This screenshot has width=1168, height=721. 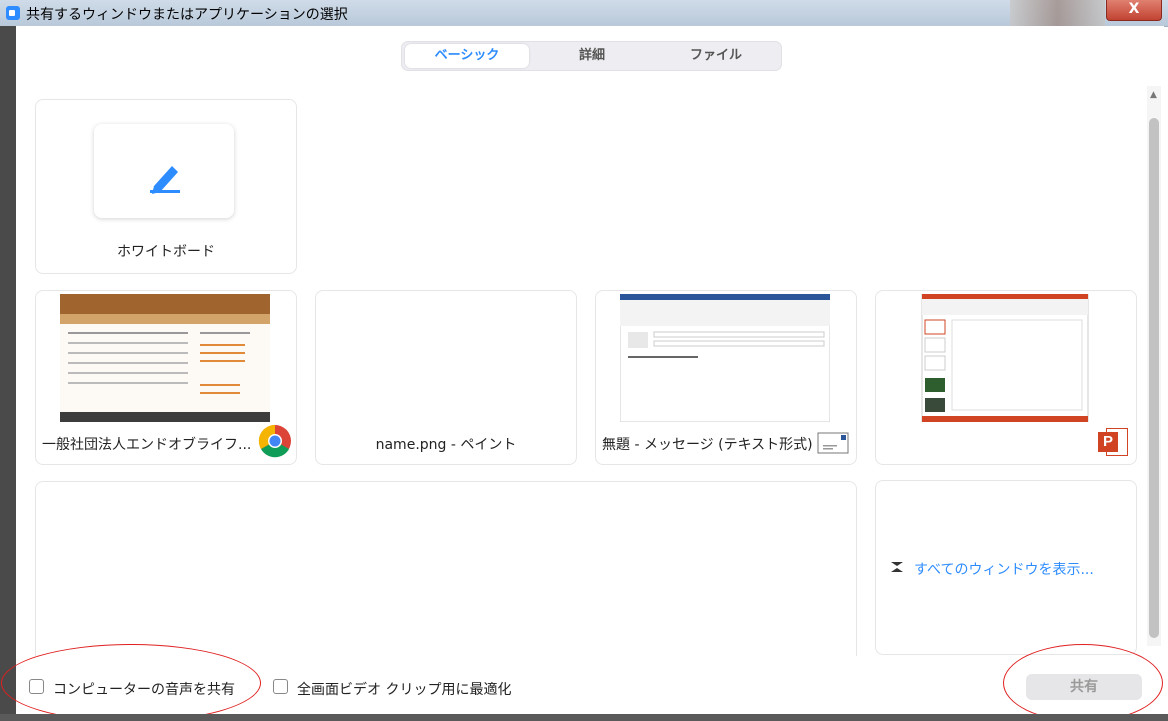 I want to click on whiteboard-card: ホワイトボード, so click(x=166, y=186).